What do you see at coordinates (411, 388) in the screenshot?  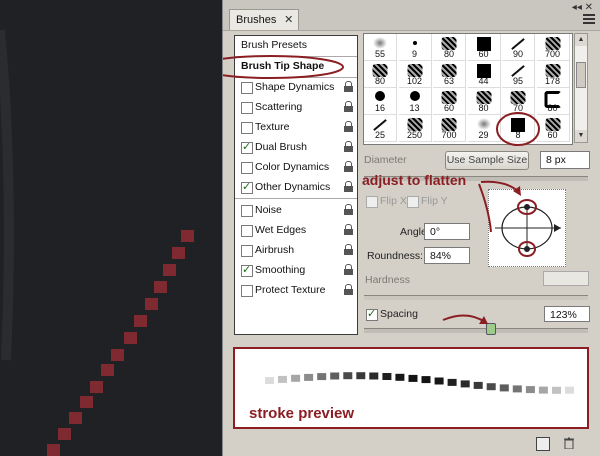 I see `stroke-preview: stroke preview` at bounding box center [411, 388].